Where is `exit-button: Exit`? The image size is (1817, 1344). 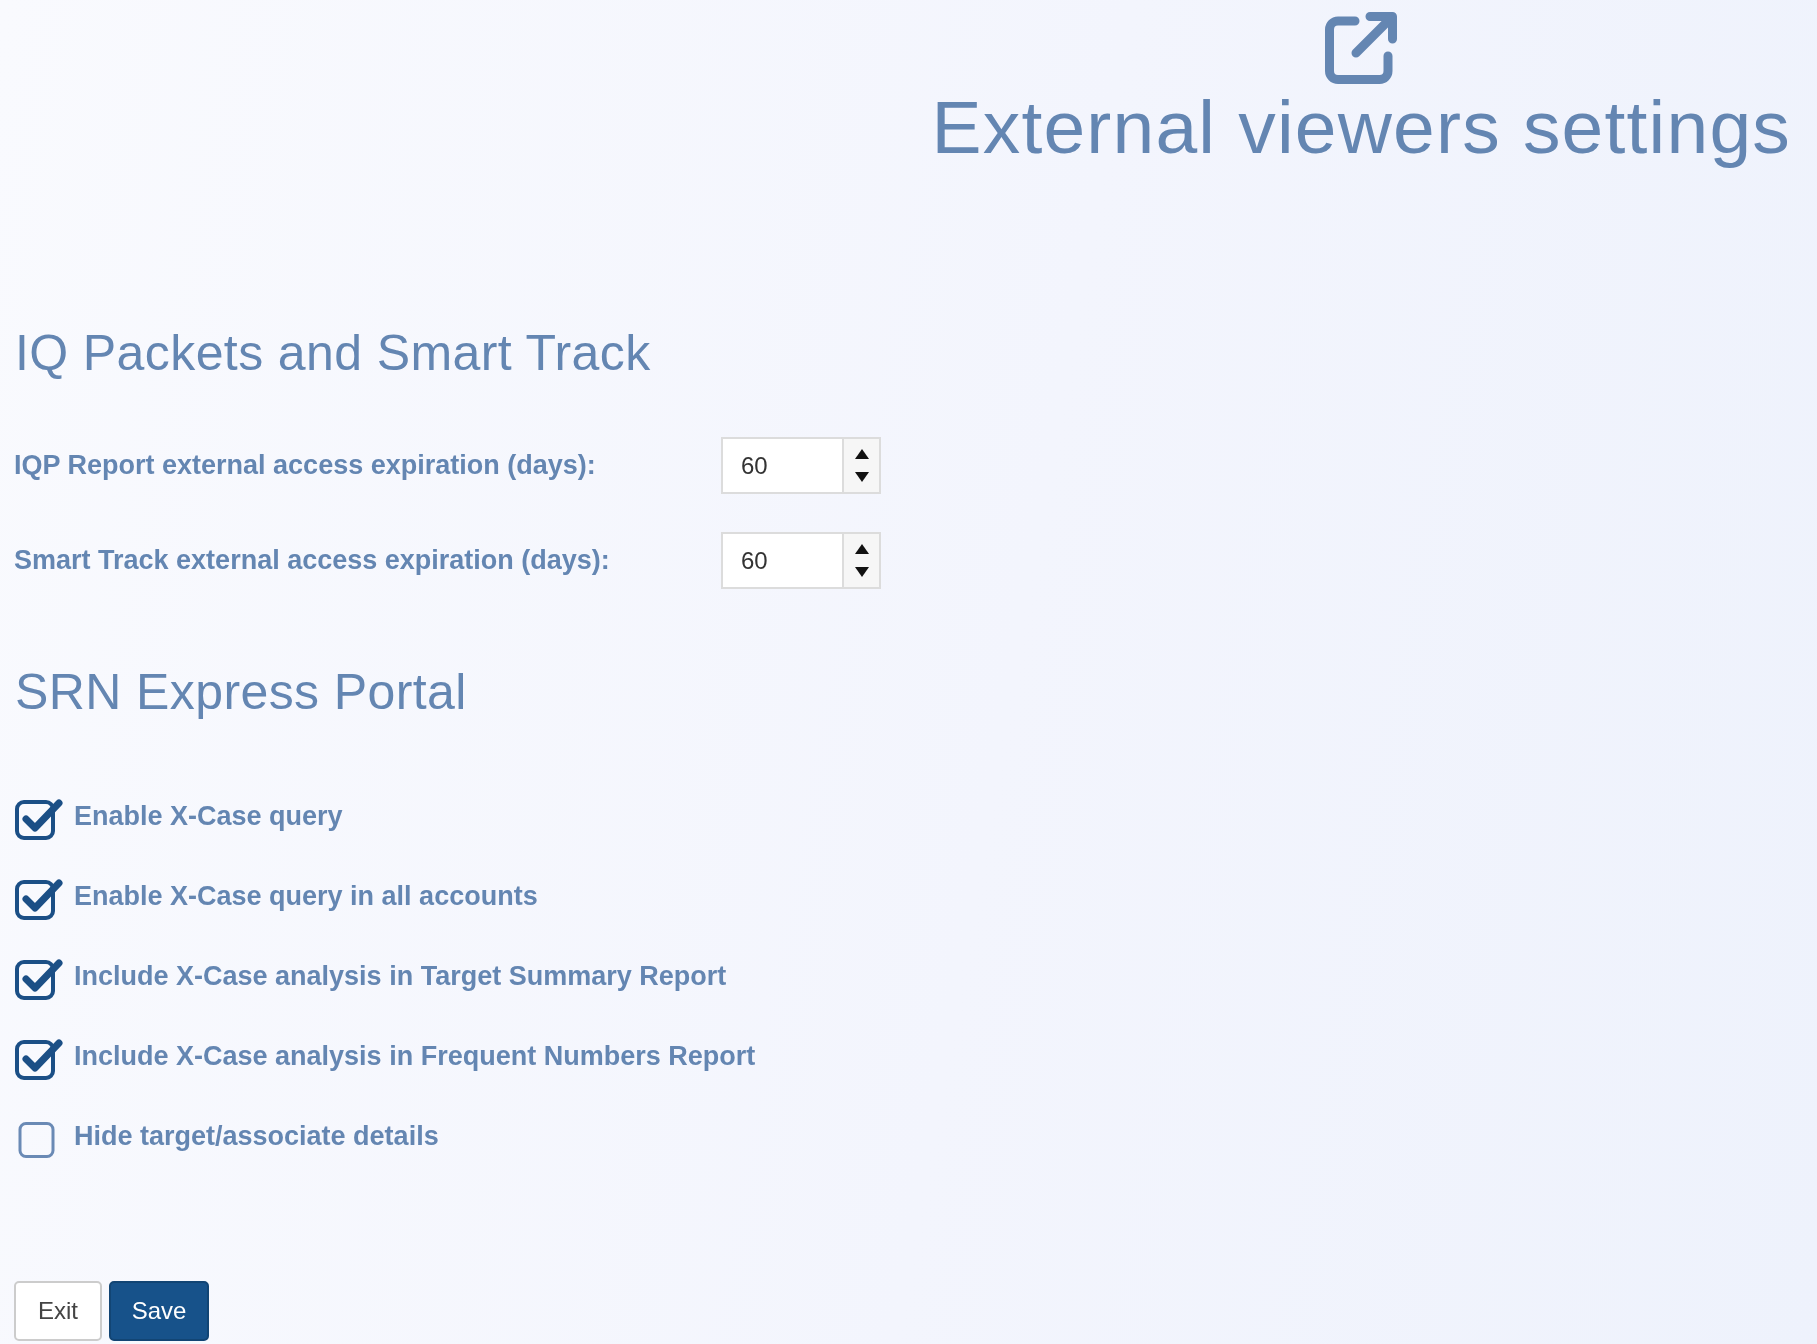 exit-button: Exit is located at coordinates (58, 1311).